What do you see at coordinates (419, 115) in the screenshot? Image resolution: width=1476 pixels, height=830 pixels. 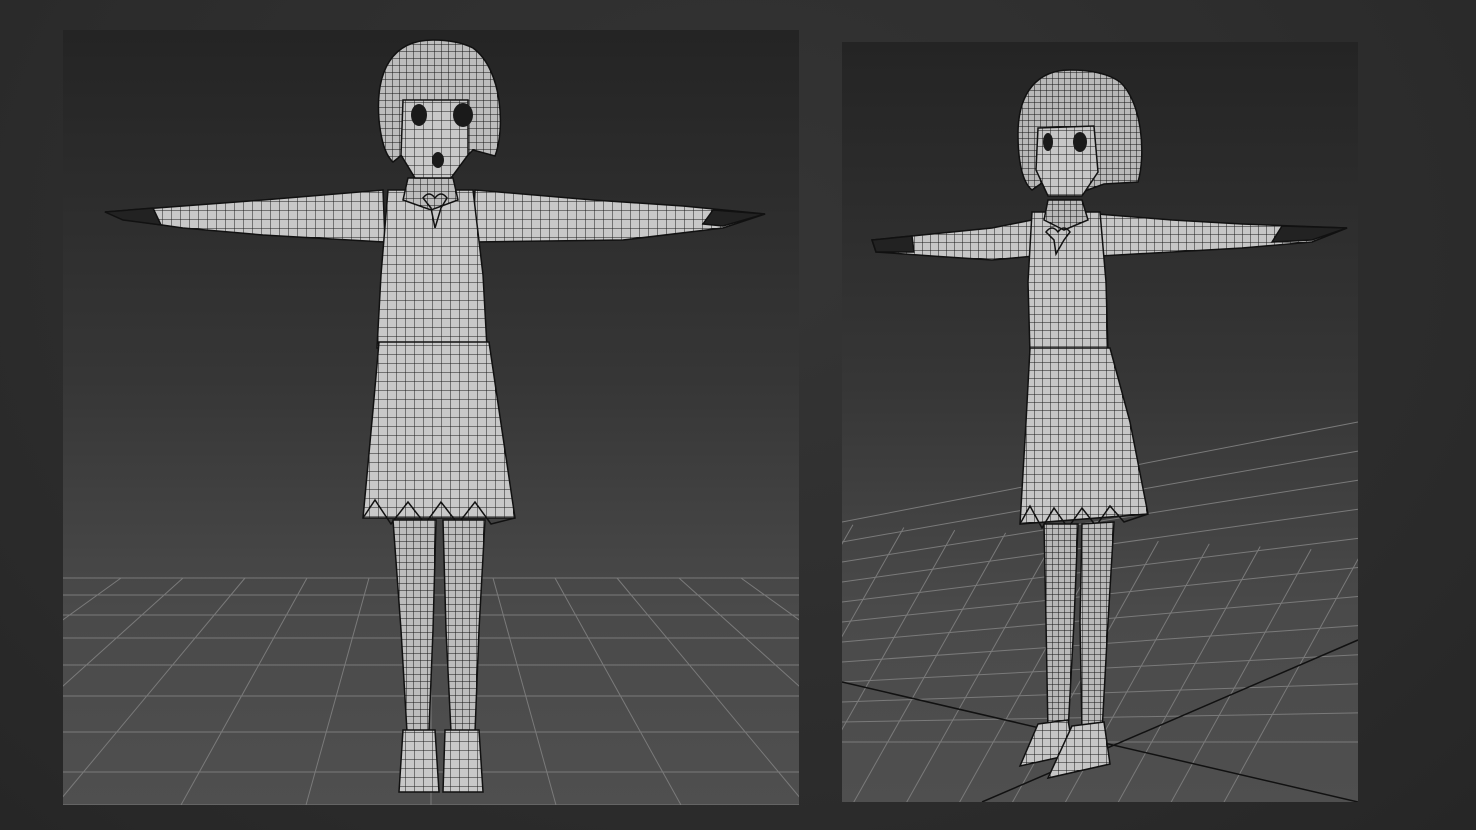 I see `front-left-eye` at bounding box center [419, 115].